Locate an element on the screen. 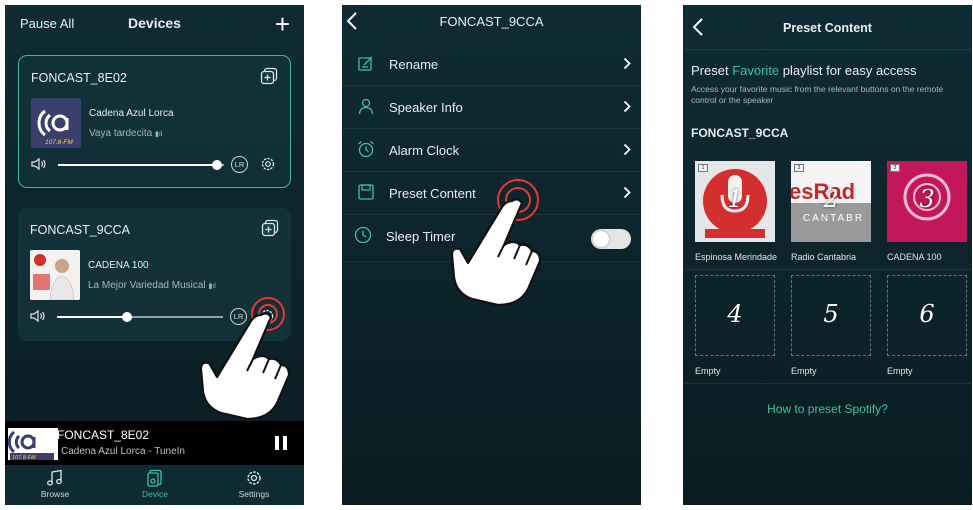 The width and height of the screenshot is (973, 510). preset-art-subtext: CANTABR is located at coordinates (833, 218).